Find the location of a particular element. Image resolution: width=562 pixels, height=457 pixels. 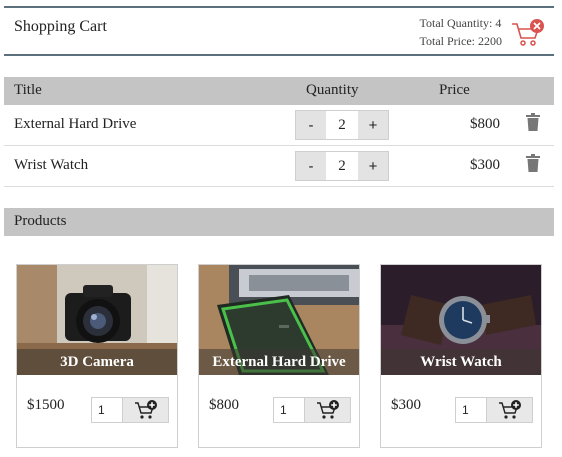

product-name: Wrist Watch is located at coordinates (461, 362).